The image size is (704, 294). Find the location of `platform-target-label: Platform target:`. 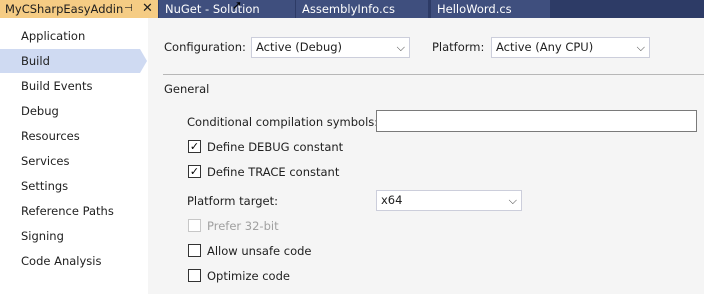

platform-target-label: Platform target: is located at coordinates (232, 201).